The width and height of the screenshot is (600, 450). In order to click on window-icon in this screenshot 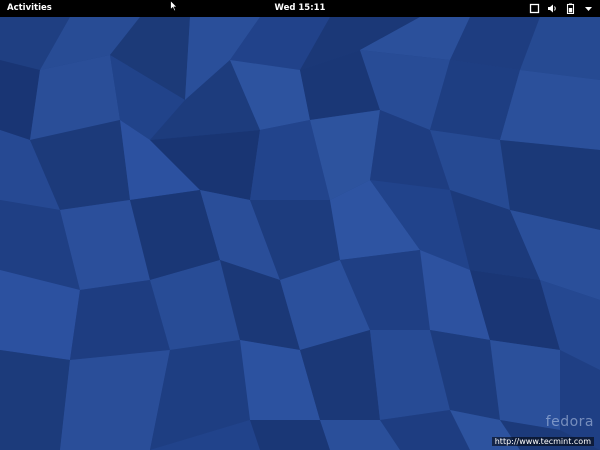, I will do `click(534, 8)`.